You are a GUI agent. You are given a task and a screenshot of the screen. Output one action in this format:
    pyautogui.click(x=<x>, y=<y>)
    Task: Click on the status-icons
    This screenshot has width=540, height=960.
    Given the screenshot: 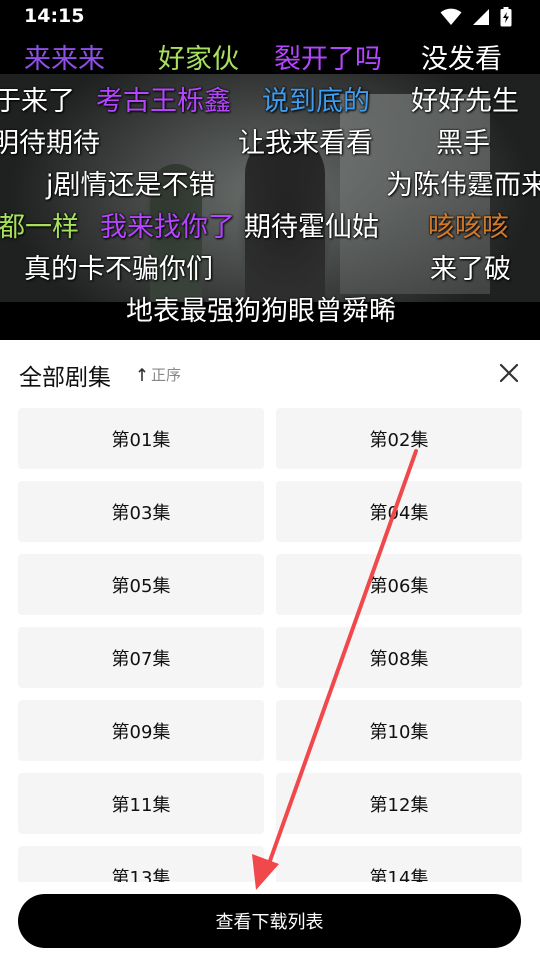 What is the action you would take?
    pyautogui.click(x=476, y=17)
    